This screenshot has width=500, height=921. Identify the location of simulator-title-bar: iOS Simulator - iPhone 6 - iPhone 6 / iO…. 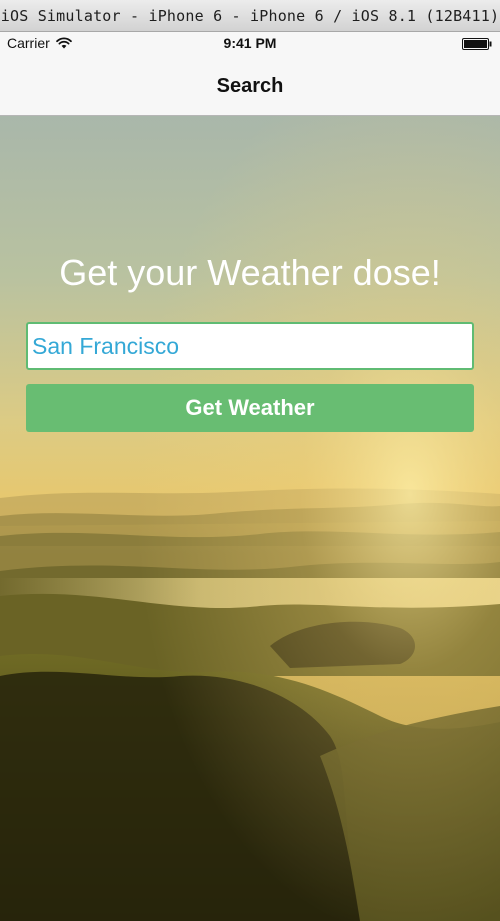
(250, 16).